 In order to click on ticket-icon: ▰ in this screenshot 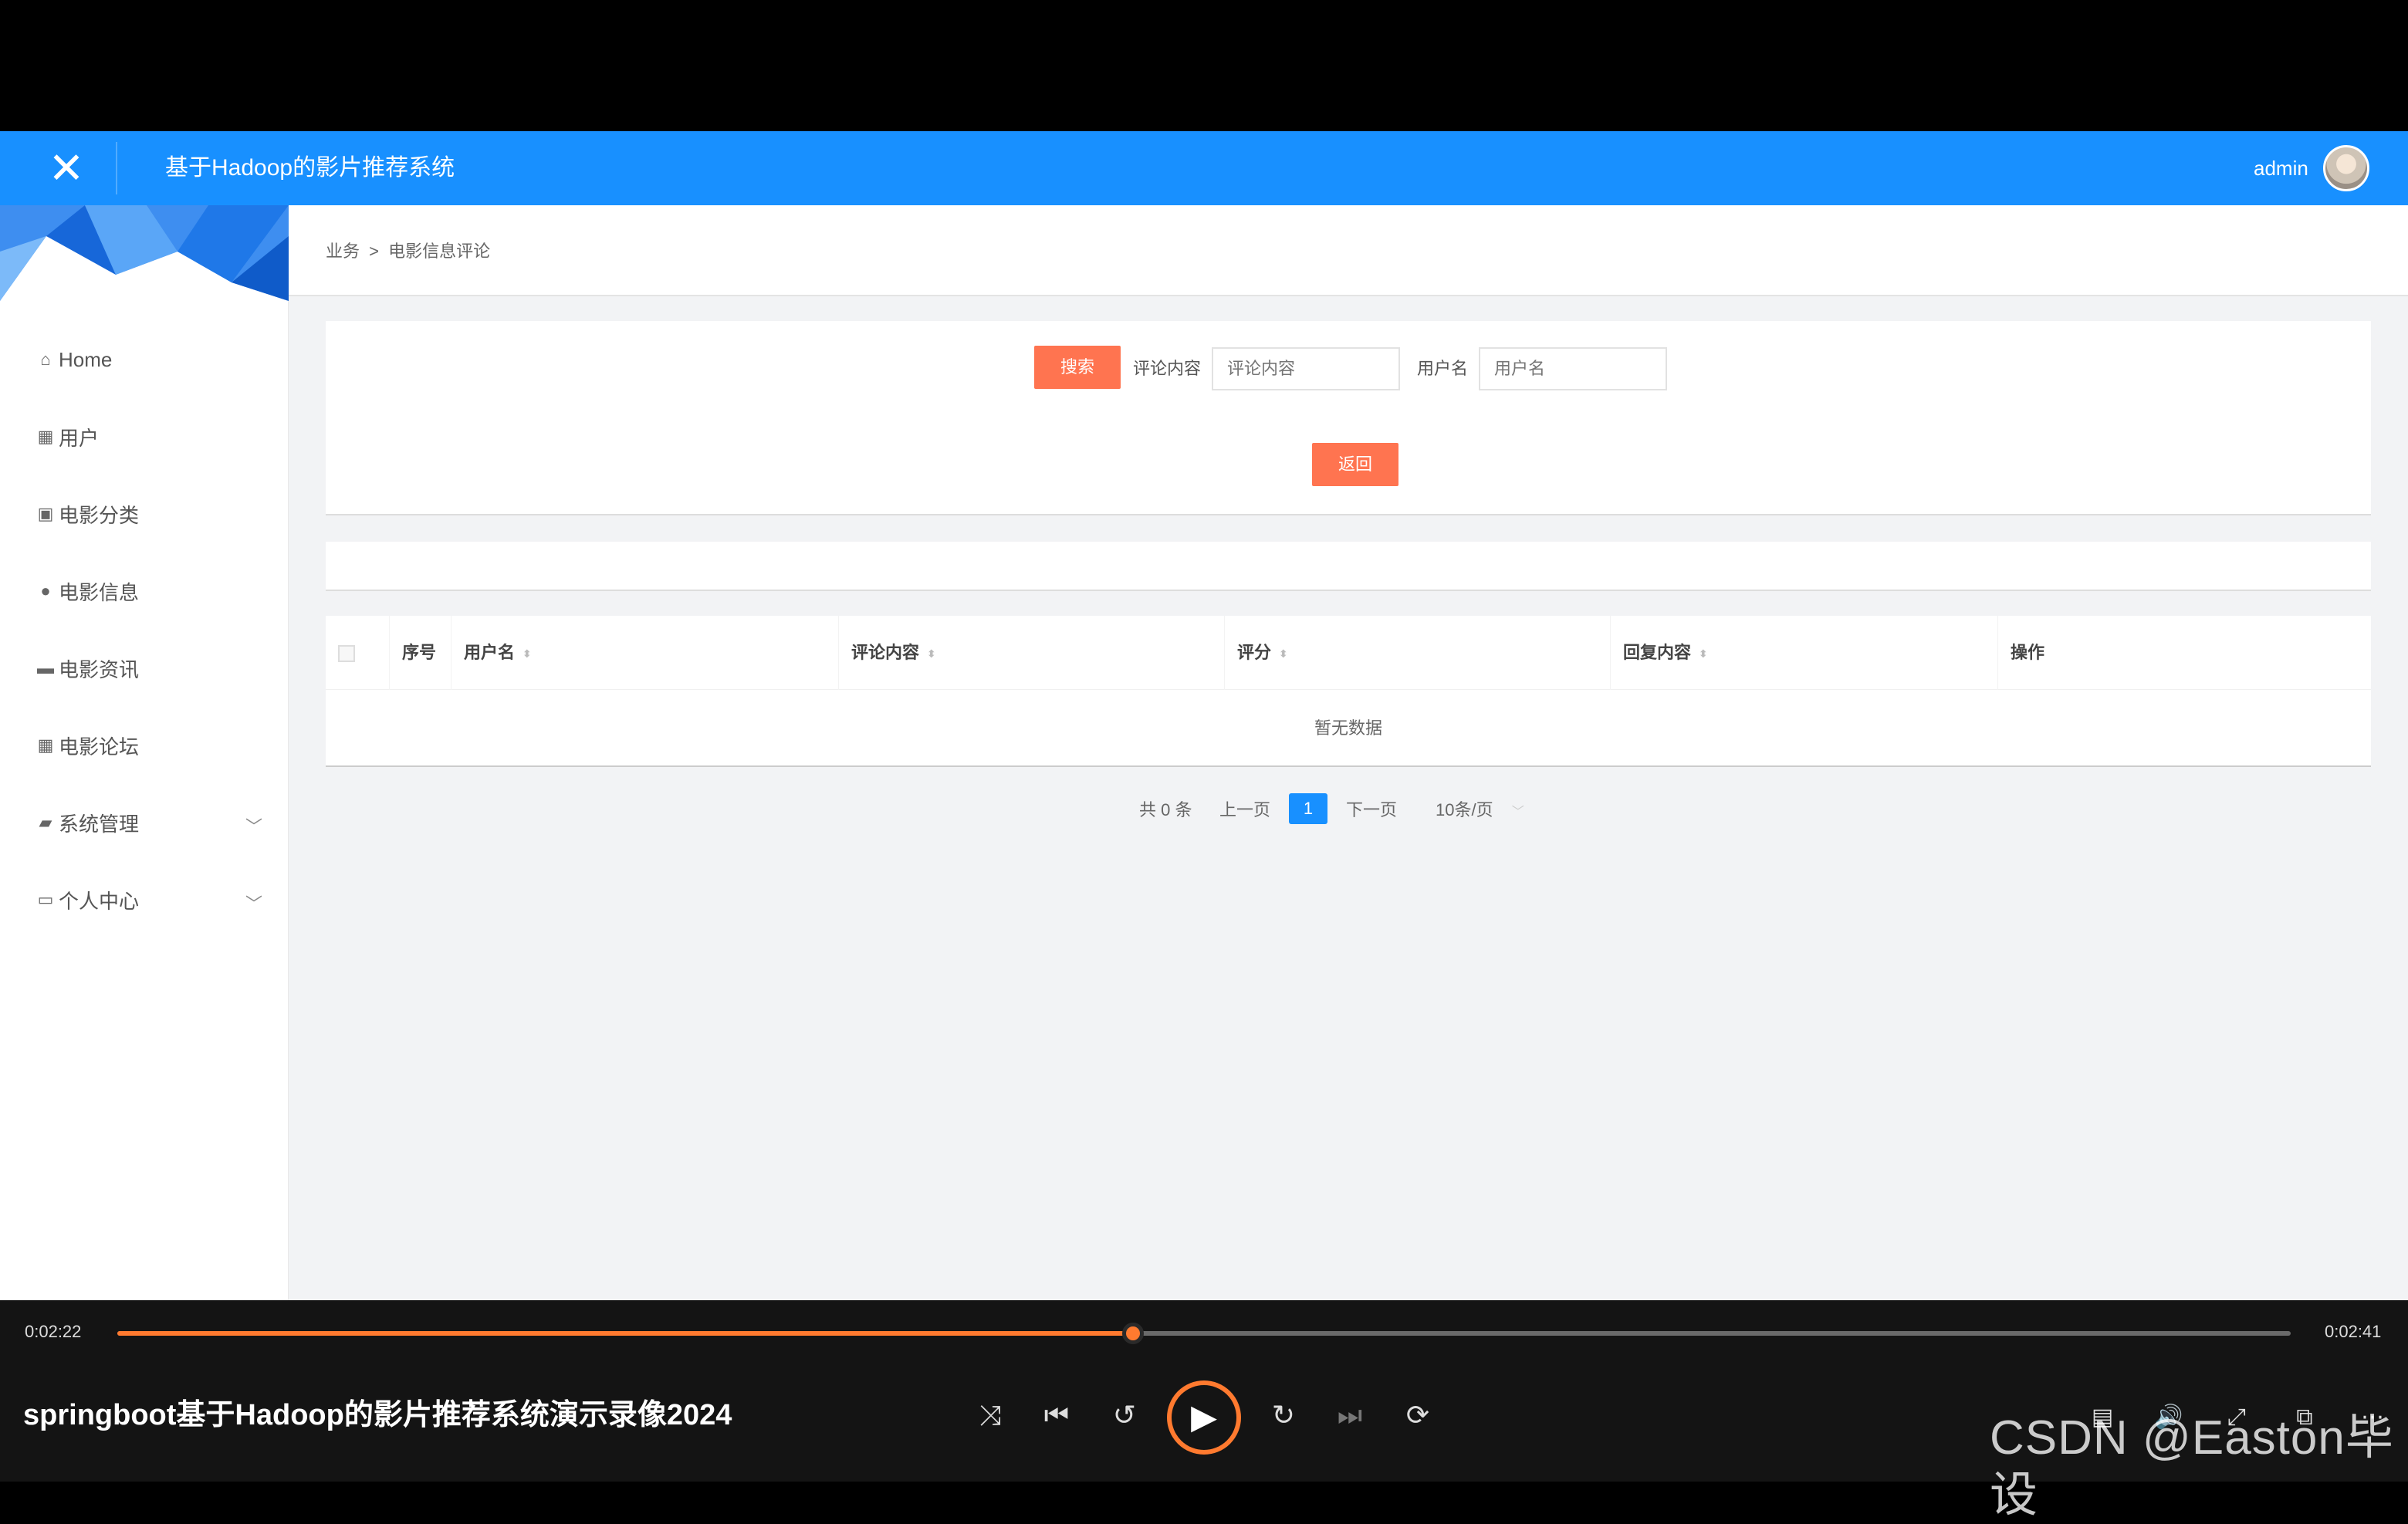, I will do `click(46, 822)`.